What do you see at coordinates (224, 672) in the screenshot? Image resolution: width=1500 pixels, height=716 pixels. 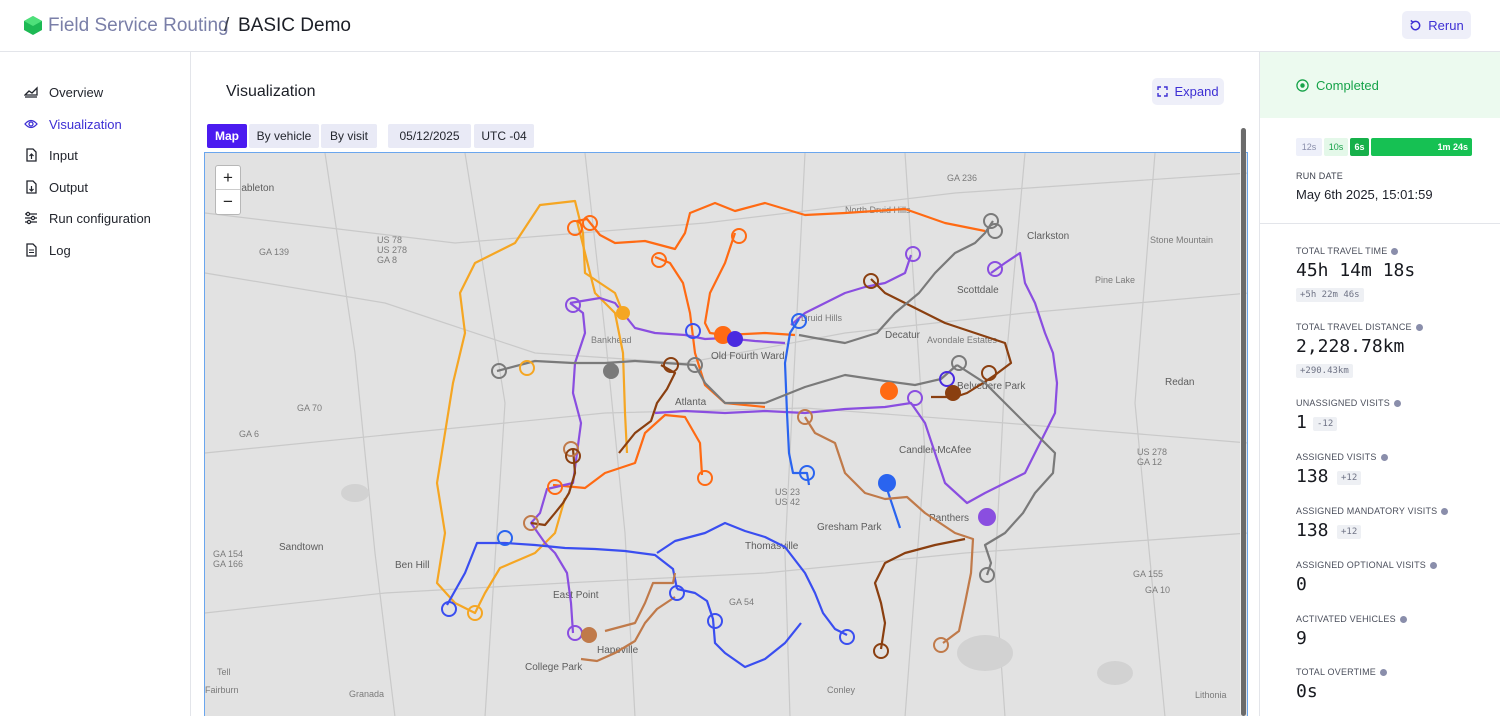 I see `place-label: Tell` at bounding box center [224, 672].